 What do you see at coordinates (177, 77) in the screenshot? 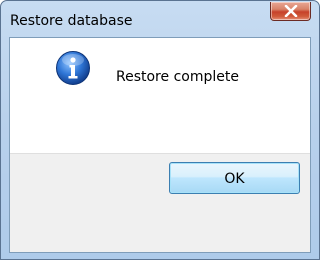
I see `message-text: Restore complete` at bounding box center [177, 77].